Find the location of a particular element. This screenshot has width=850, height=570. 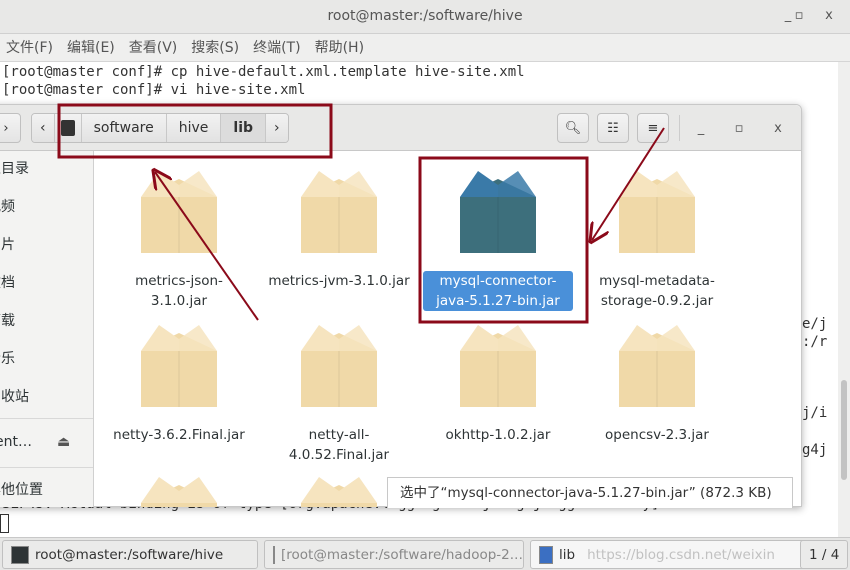

file-manager-headerbar: › ‹ software hive lib › 🔍︎ ☷ ≡ _ ▫ x is located at coordinates (400, 128).